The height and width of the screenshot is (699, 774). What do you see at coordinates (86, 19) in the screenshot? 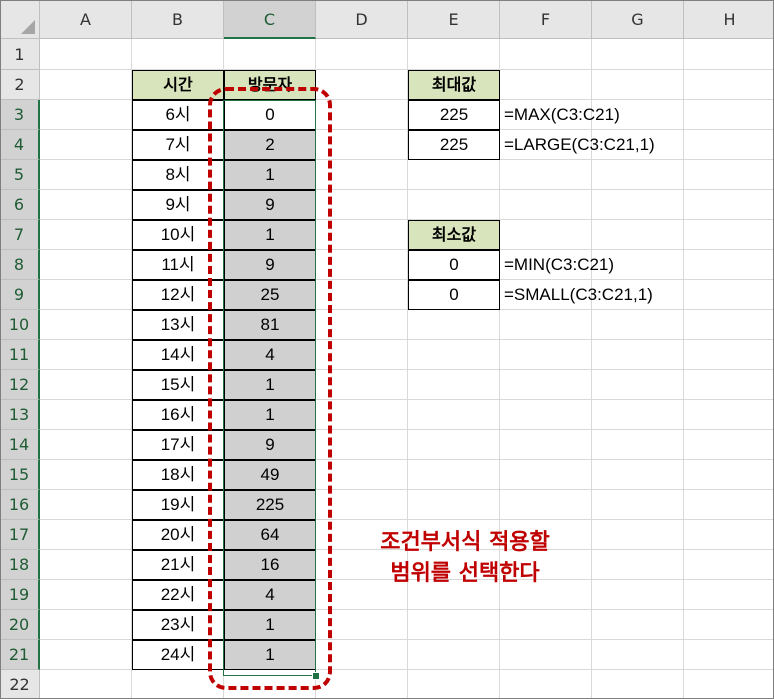
I see `column-header-a: A` at bounding box center [86, 19].